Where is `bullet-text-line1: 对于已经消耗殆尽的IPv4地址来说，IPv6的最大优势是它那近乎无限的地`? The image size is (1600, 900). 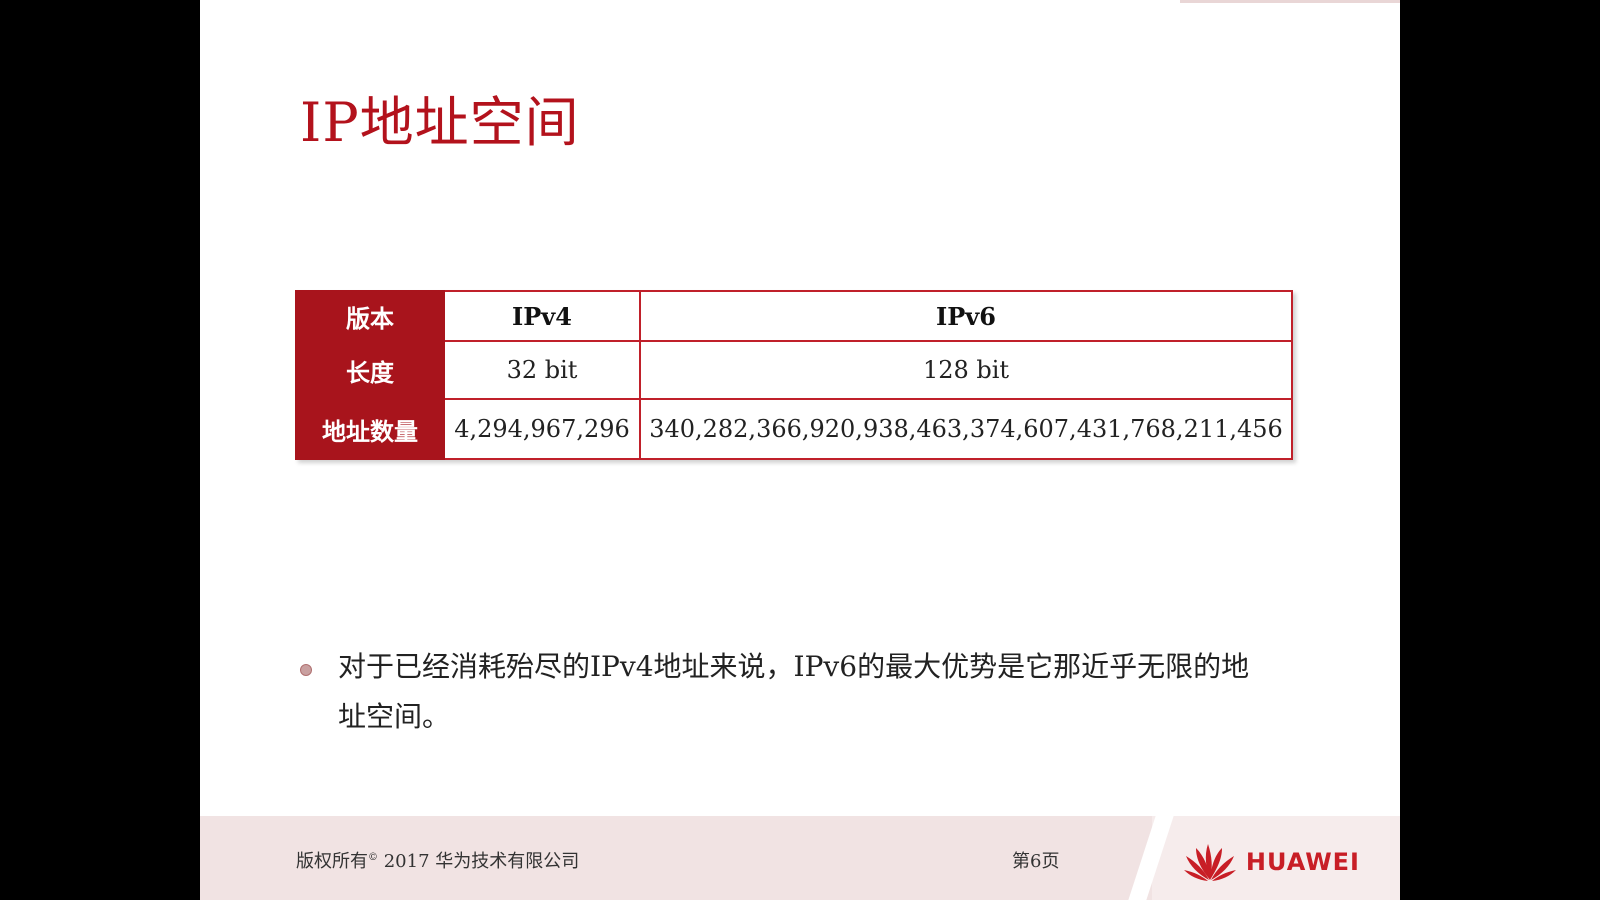 bullet-text-line1: 对于已经消耗殆尽的IPv4地址来说，IPv6的最大优势是它那近乎无限的地 is located at coordinates (794, 666).